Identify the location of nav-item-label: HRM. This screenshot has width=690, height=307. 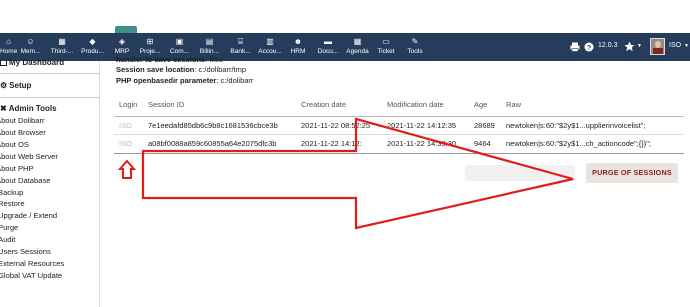
(298, 51).